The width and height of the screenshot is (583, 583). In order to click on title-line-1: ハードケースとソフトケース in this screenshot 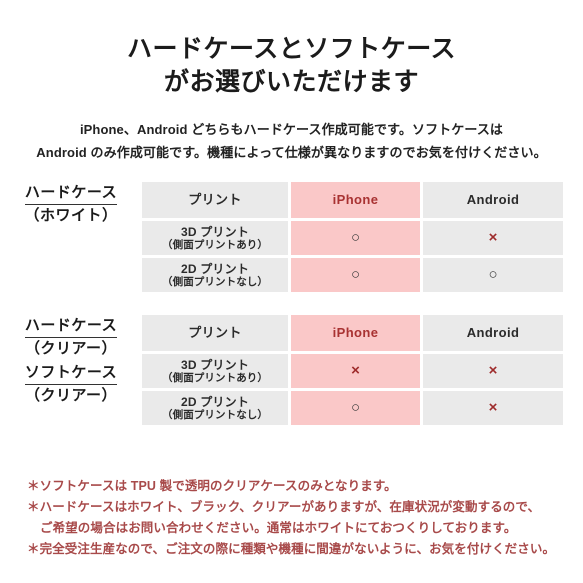, I will do `click(291, 49)`.